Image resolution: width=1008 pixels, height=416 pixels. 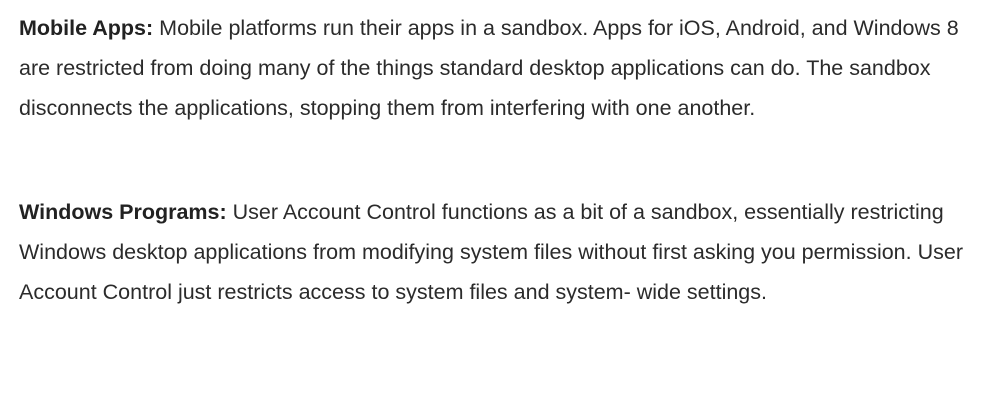 I want to click on paragraph-term: Mobile Apps:, so click(x=86, y=28).